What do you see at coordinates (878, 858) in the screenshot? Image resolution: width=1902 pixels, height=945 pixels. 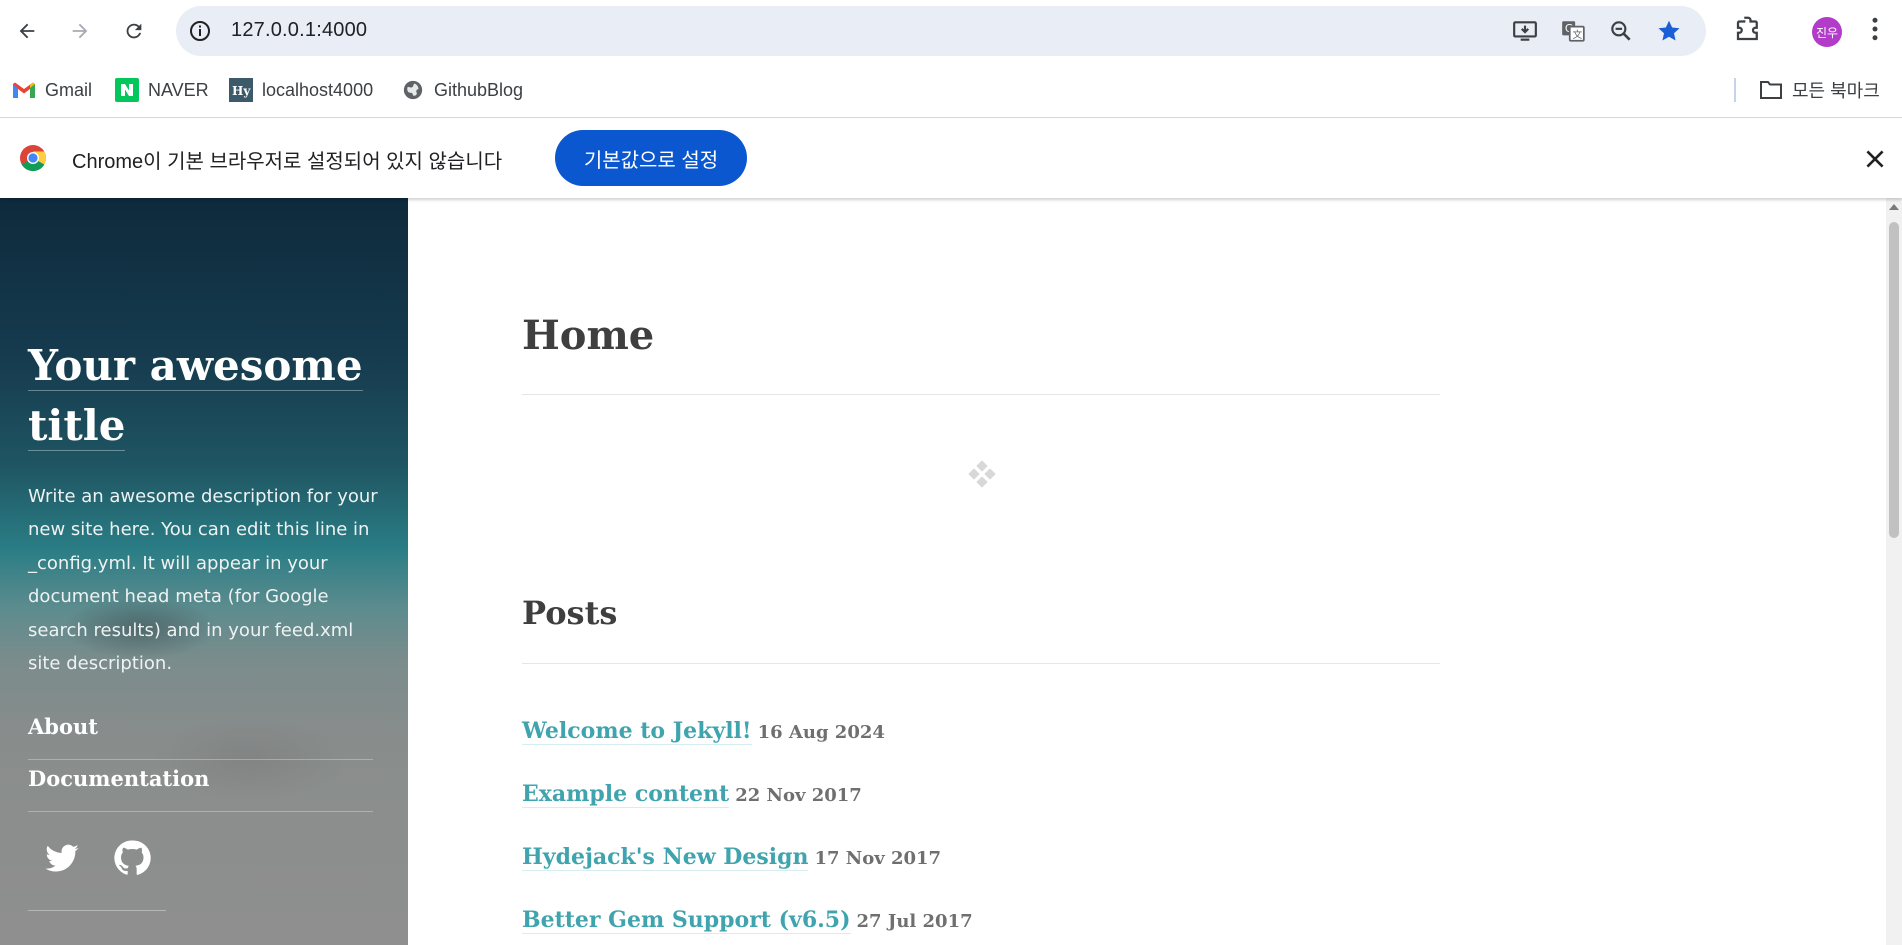 I see `post-date: 17 Nov 2017` at bounding box center [878, 858].